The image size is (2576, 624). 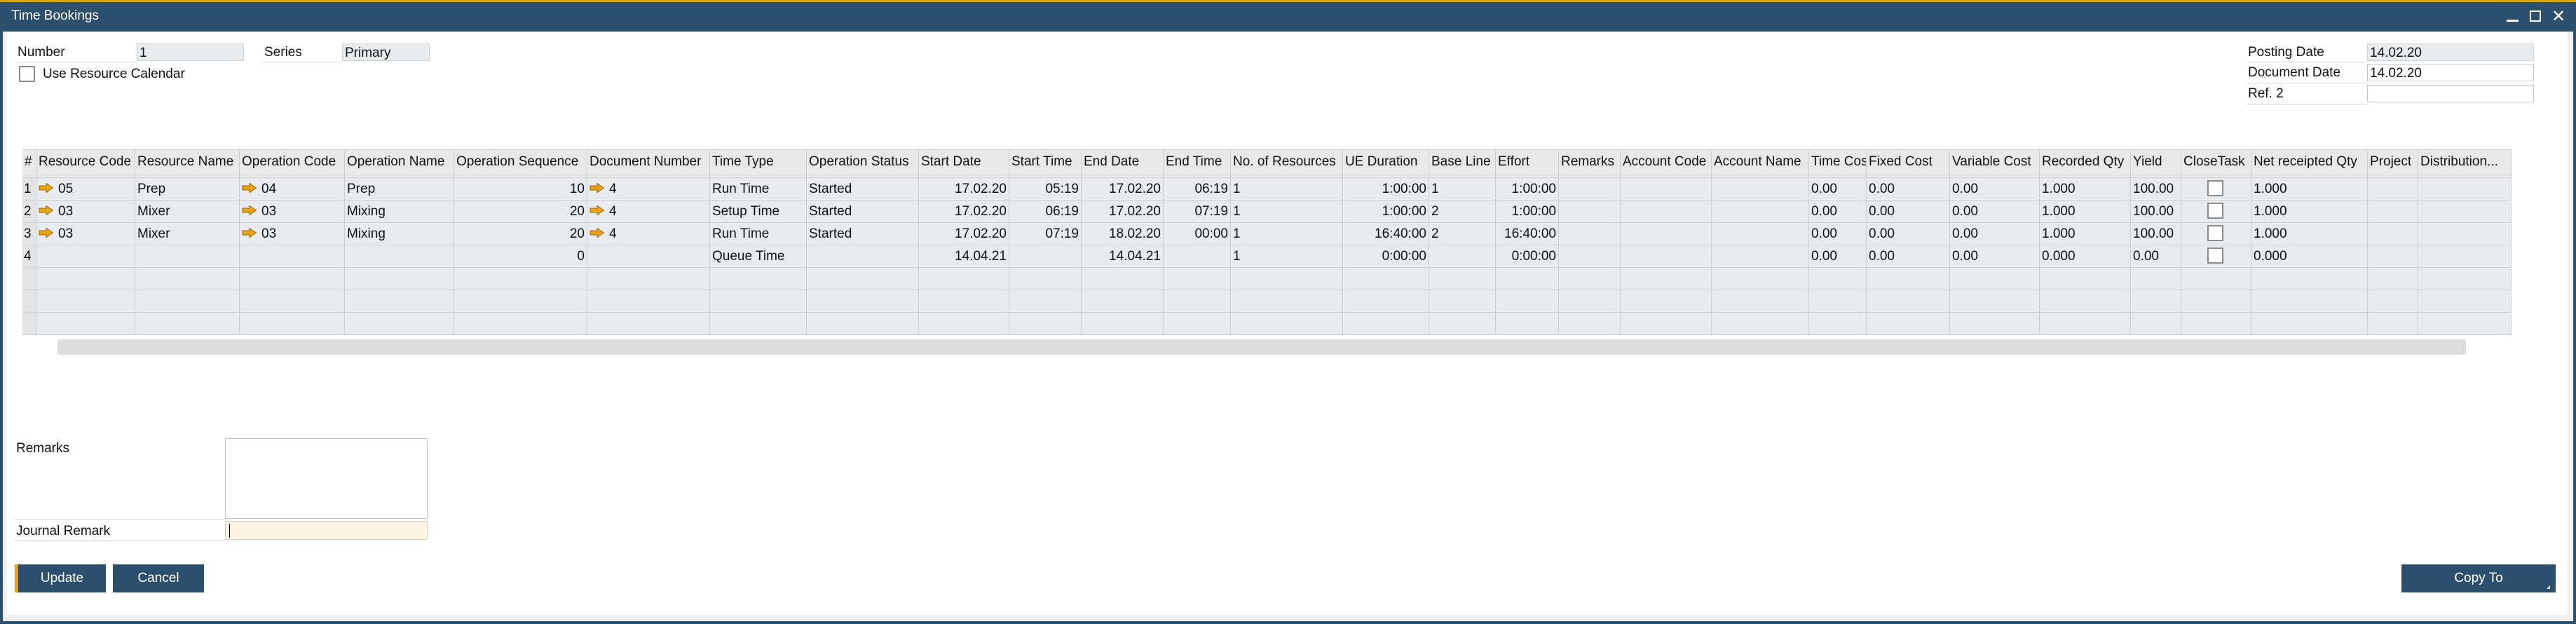 I want to click on cell-operation-status, so click(x=863, y=256).